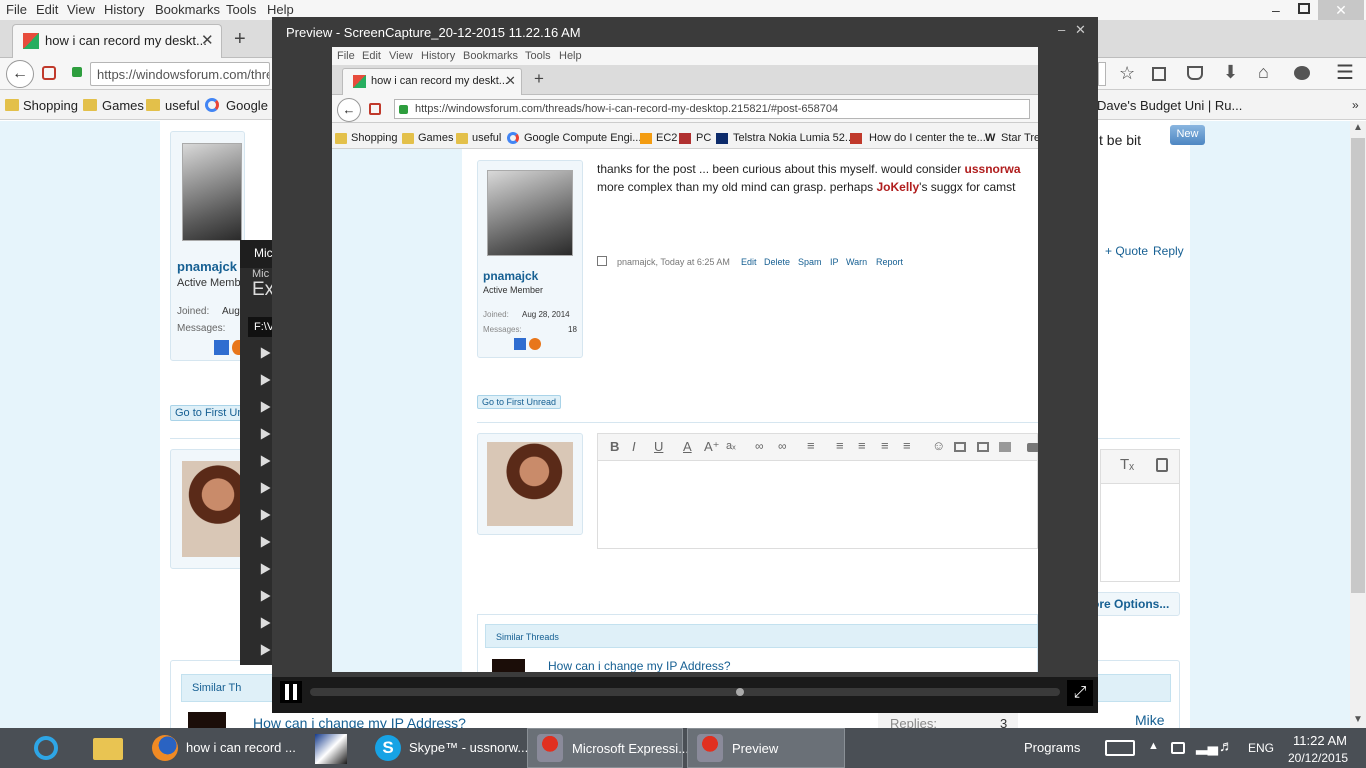 This screenshot has height=768, width=1366. I want to click on inner-bookmark-pc: PC, so click(704, 138).